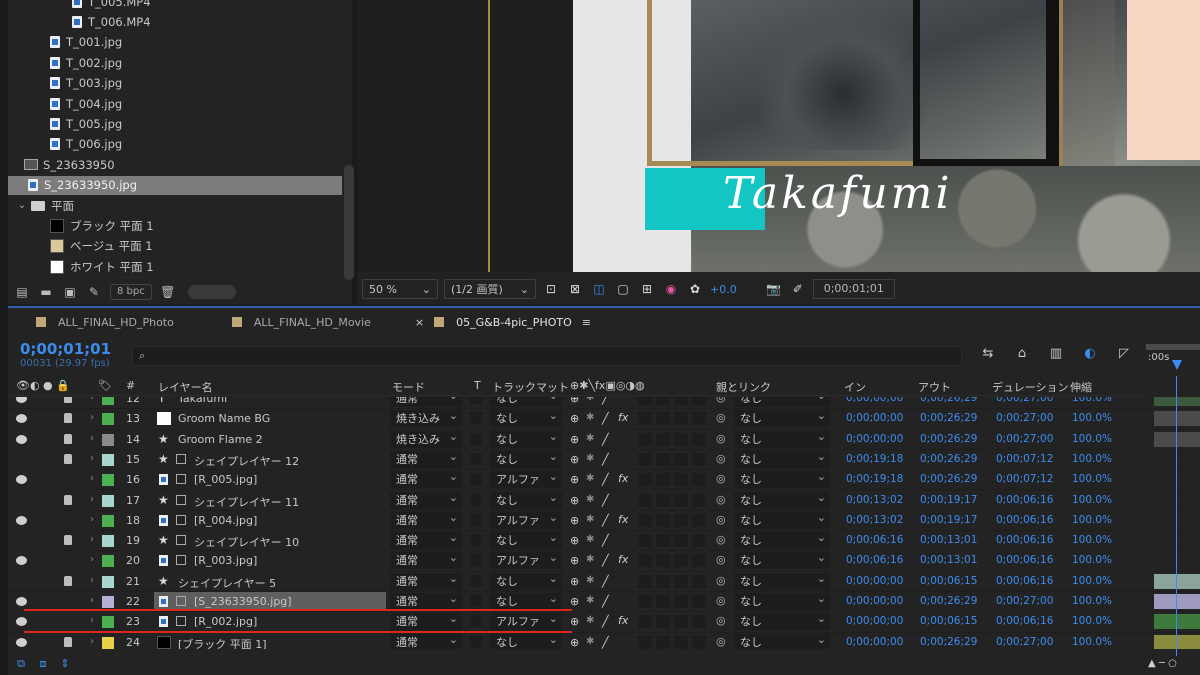 The image size is (1200, 675). Describe the element at coordinates (21, 664) in the screenshot. I see `layer-switches-toggle-icon: ⧉` at that location.